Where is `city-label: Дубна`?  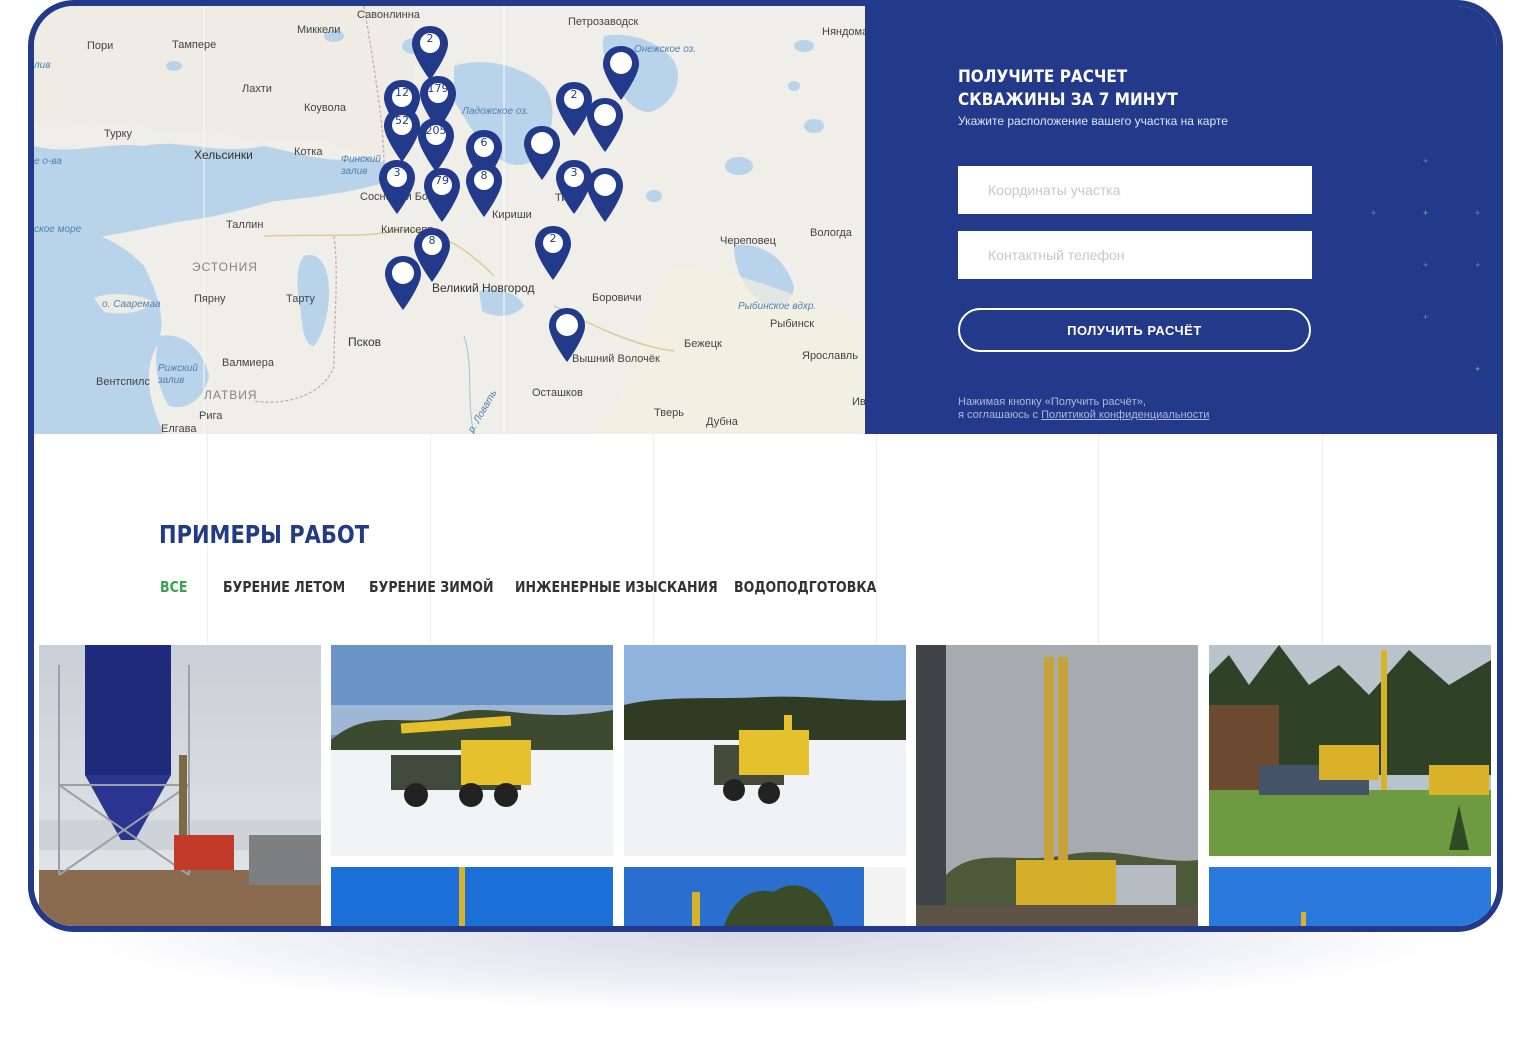 city-label: Дубна is located at coordinates (722, 422).